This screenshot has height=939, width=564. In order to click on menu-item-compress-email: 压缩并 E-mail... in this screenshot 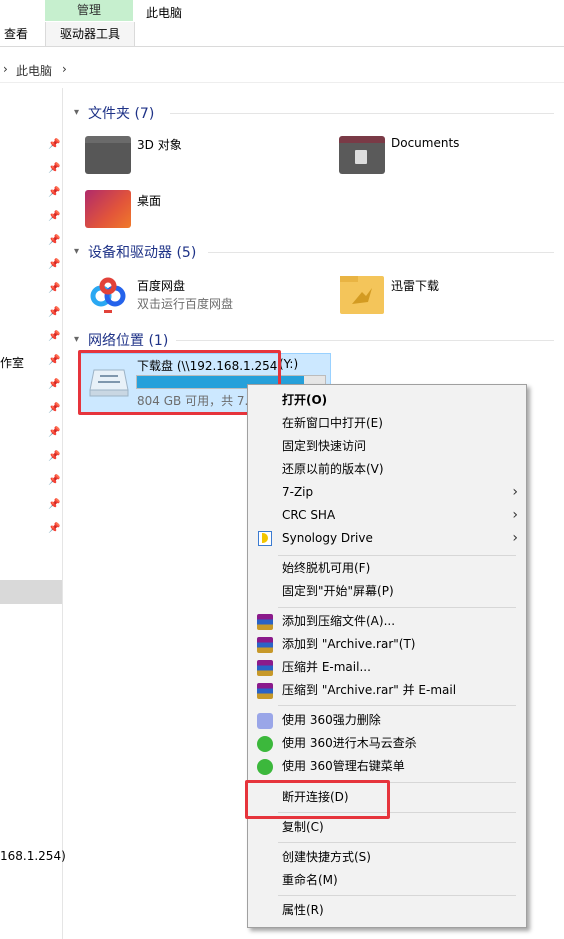, I will do `click(387, 667)`.